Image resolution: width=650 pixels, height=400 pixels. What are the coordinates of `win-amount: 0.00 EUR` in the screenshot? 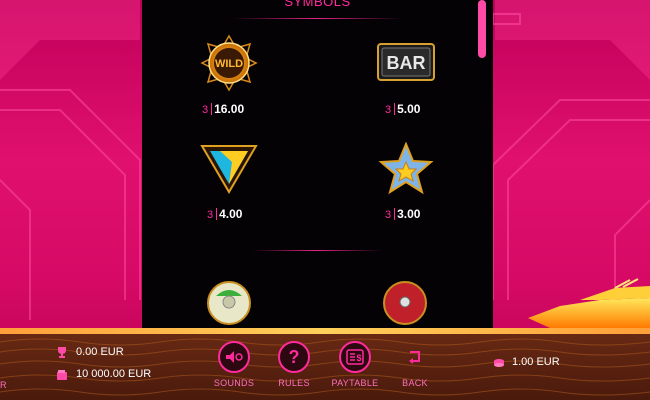 It's located at (100, 352).